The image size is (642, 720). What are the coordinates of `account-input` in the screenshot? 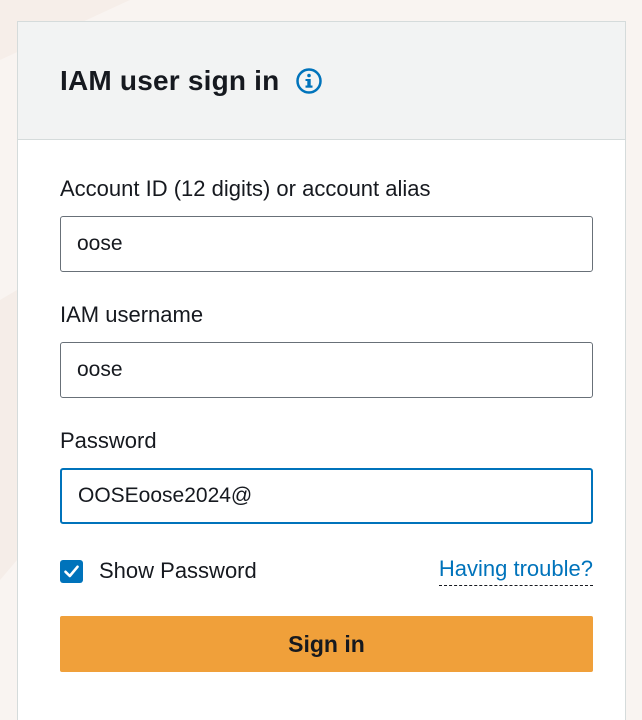 It's located at (326, 244).